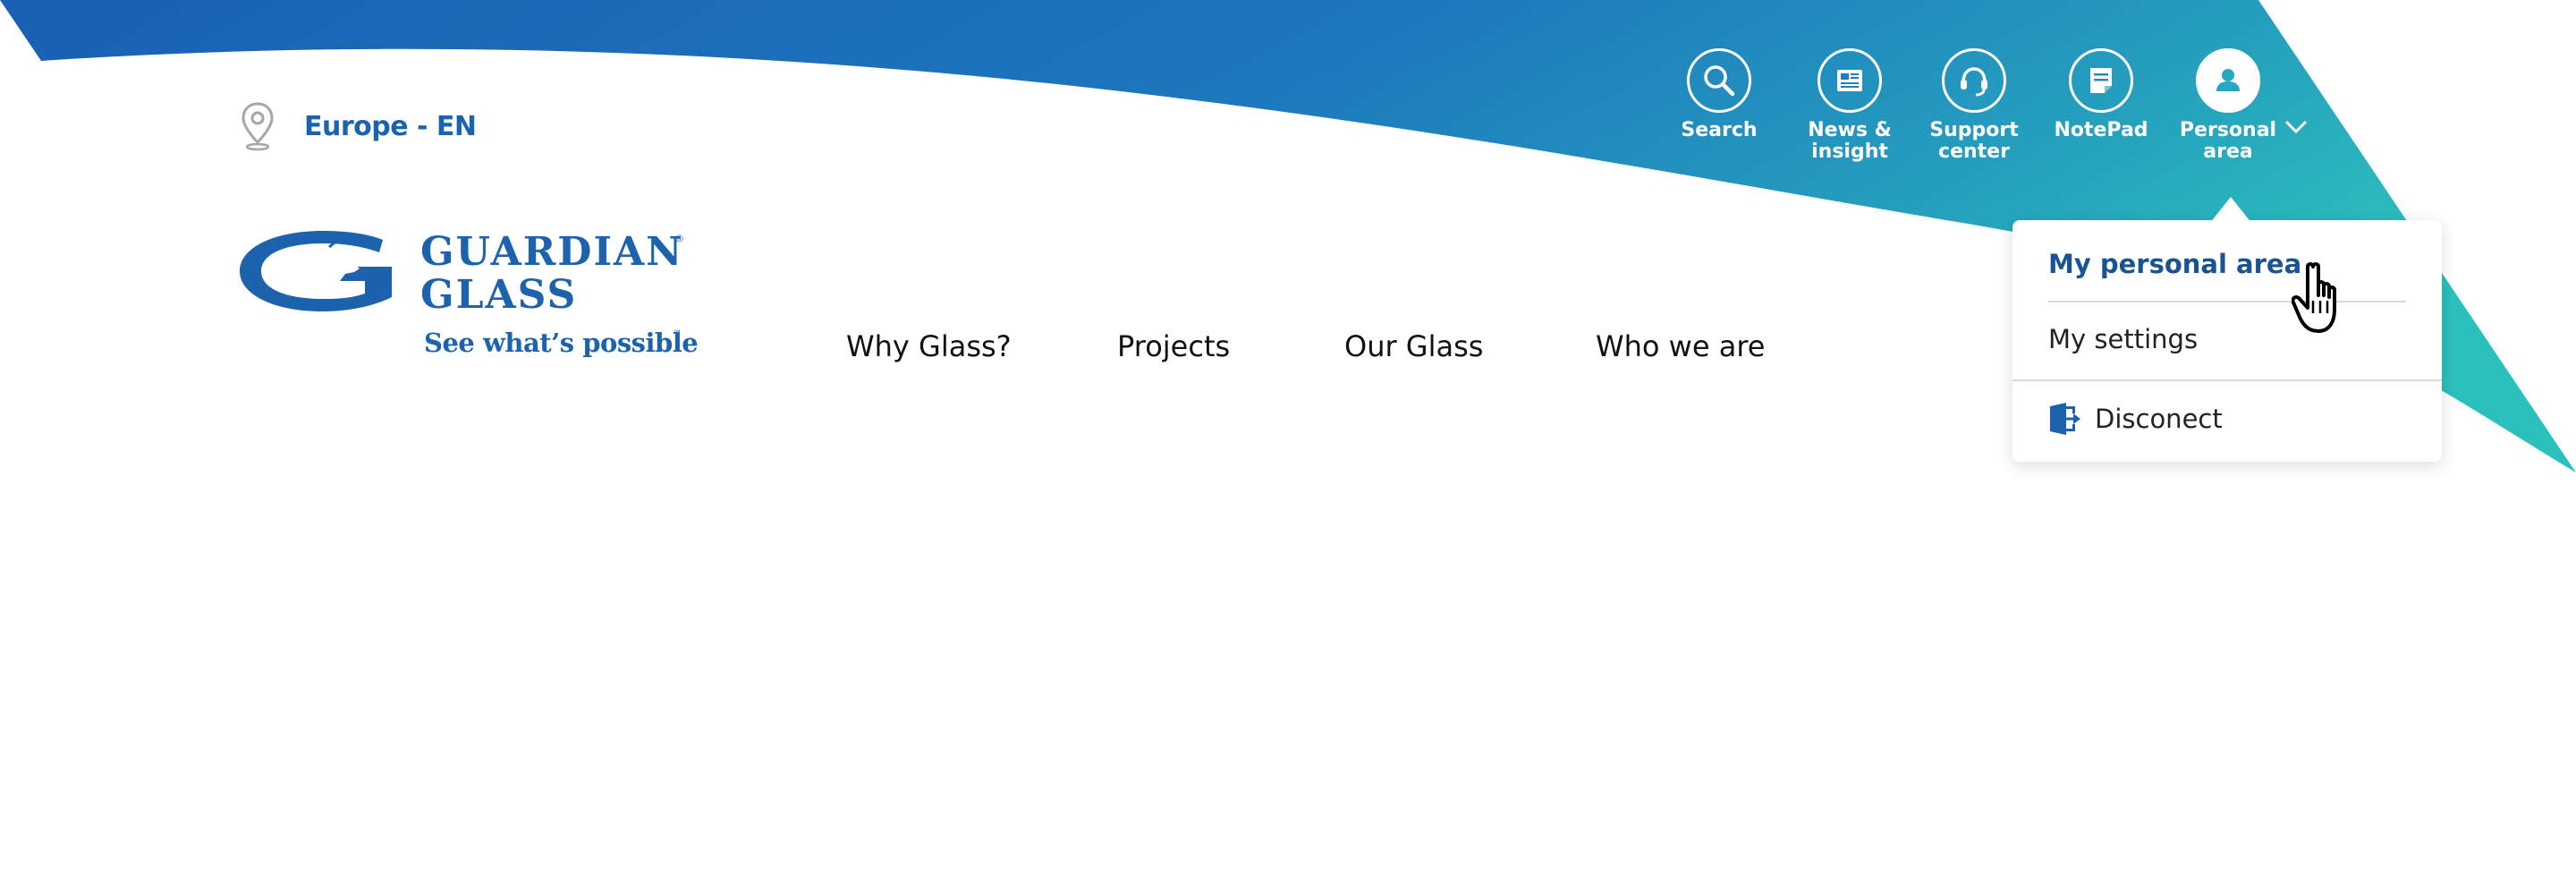 The image size is (2576, 886). I want to click on registered-mark: ®, so click(679, 238).